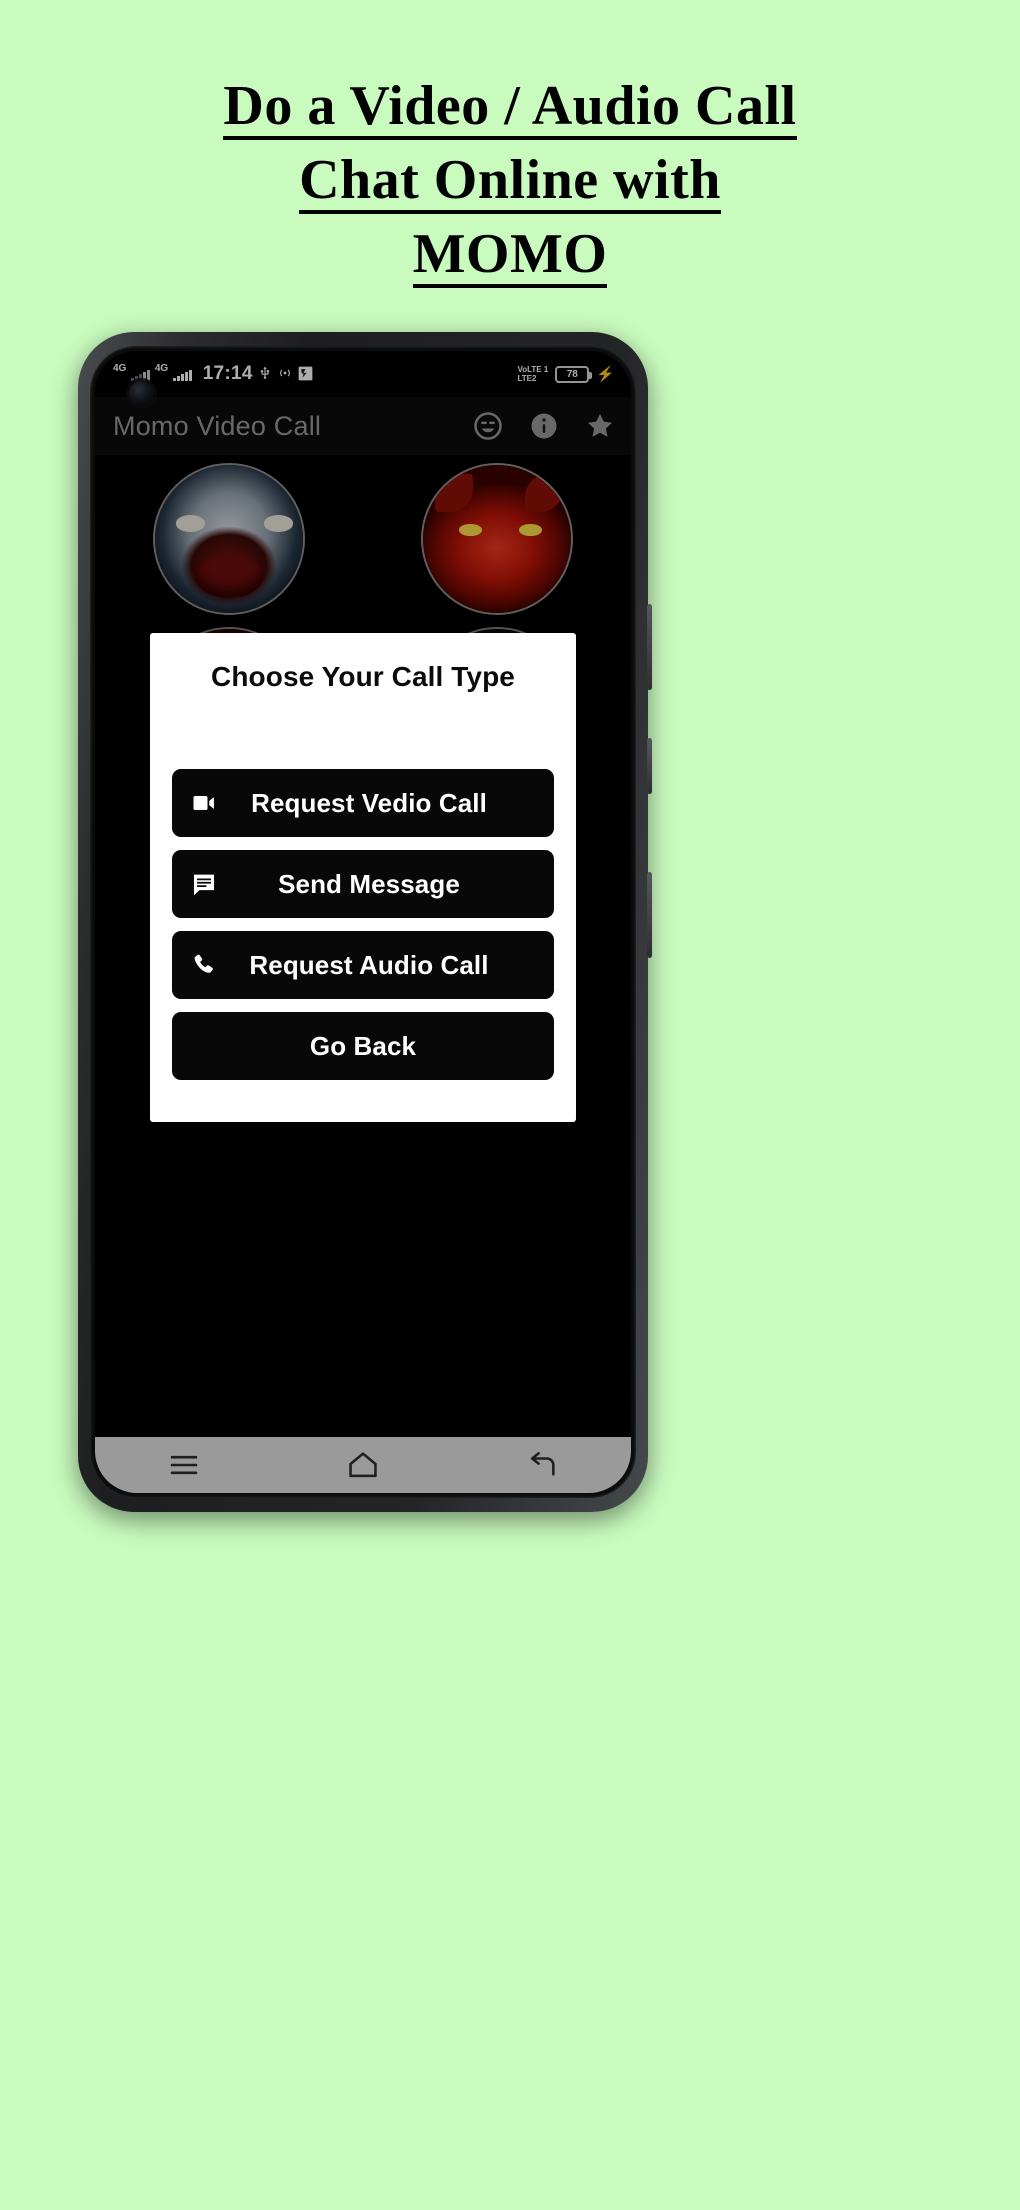 The height and width of the screenshot is (2210, 1020). Describe the element at coordinates (369, 802) in the screenshot. I see `button-label: Request Vedio Call` at that location.